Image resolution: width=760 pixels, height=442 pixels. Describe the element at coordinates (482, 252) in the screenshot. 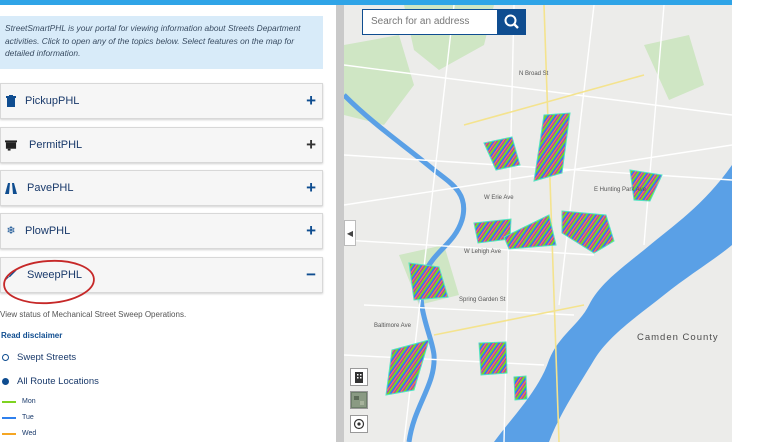

I see `map-street-label: W Lehigh Ave` at that location.